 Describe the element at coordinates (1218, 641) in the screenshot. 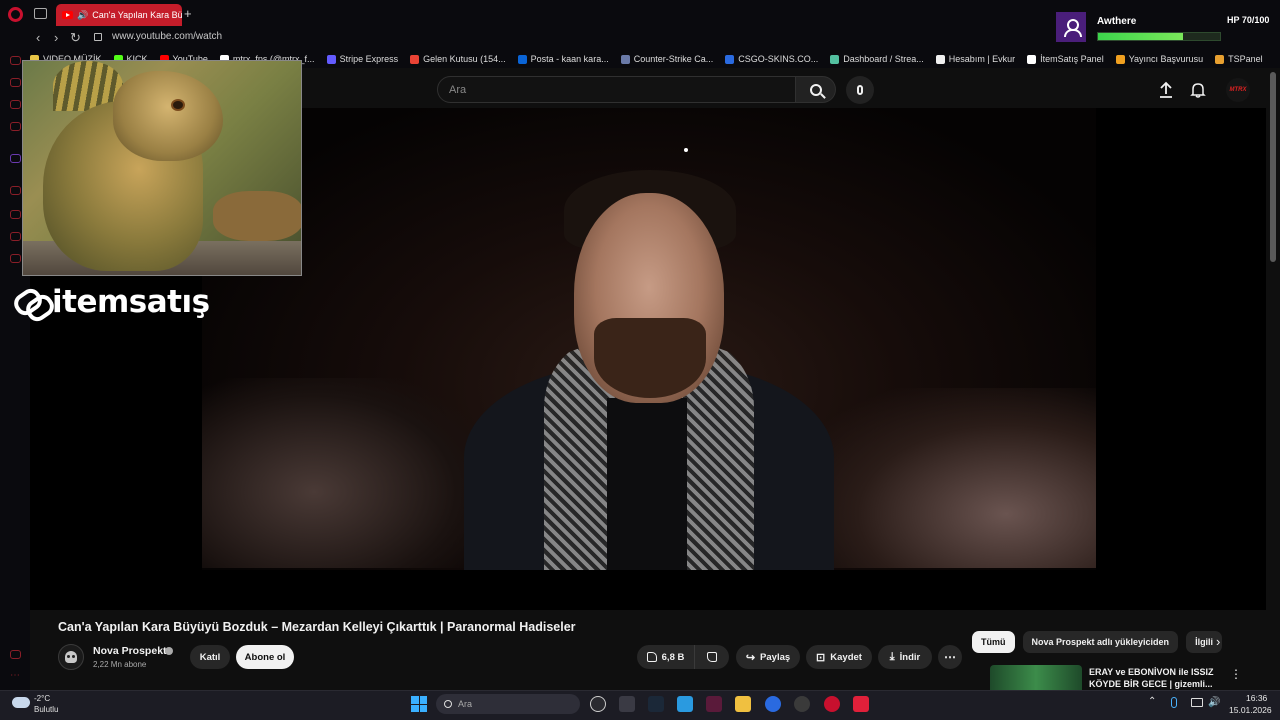

I see `chevron-right-icon: ›` at that location.